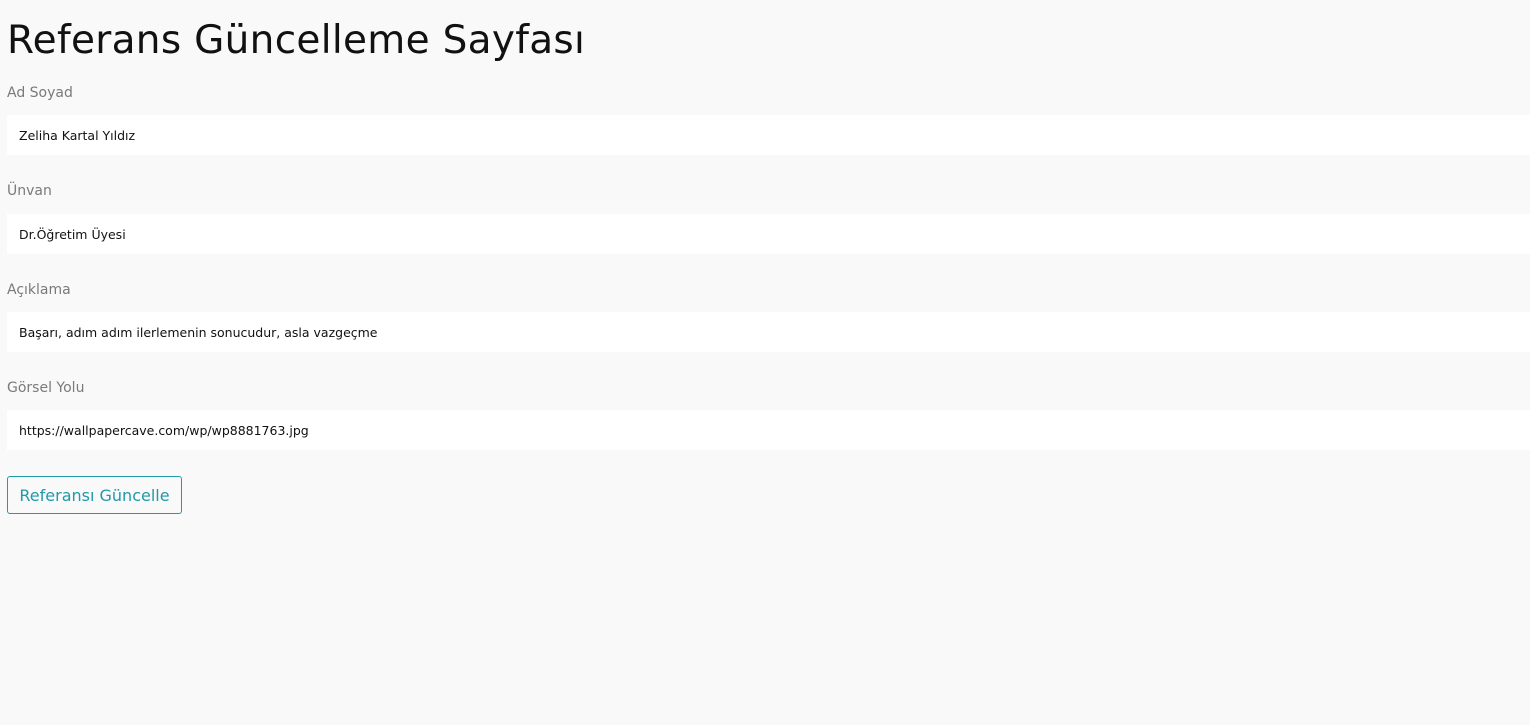  What do you see at coordinates (768, 430) in the screenshot?
I see `image-path-input` at bounding box center [768, 430].